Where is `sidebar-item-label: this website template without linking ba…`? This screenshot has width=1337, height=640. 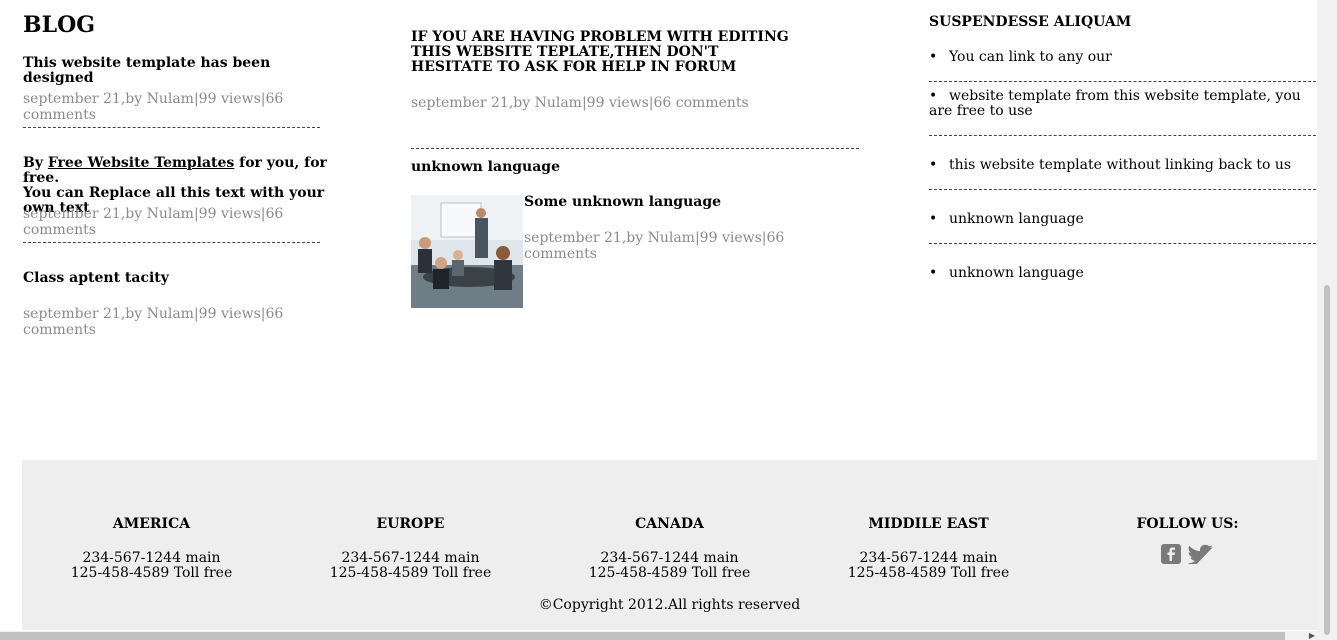 sidebar-item-label: this website template without linking ba… is located at coordinates (1120, 165).